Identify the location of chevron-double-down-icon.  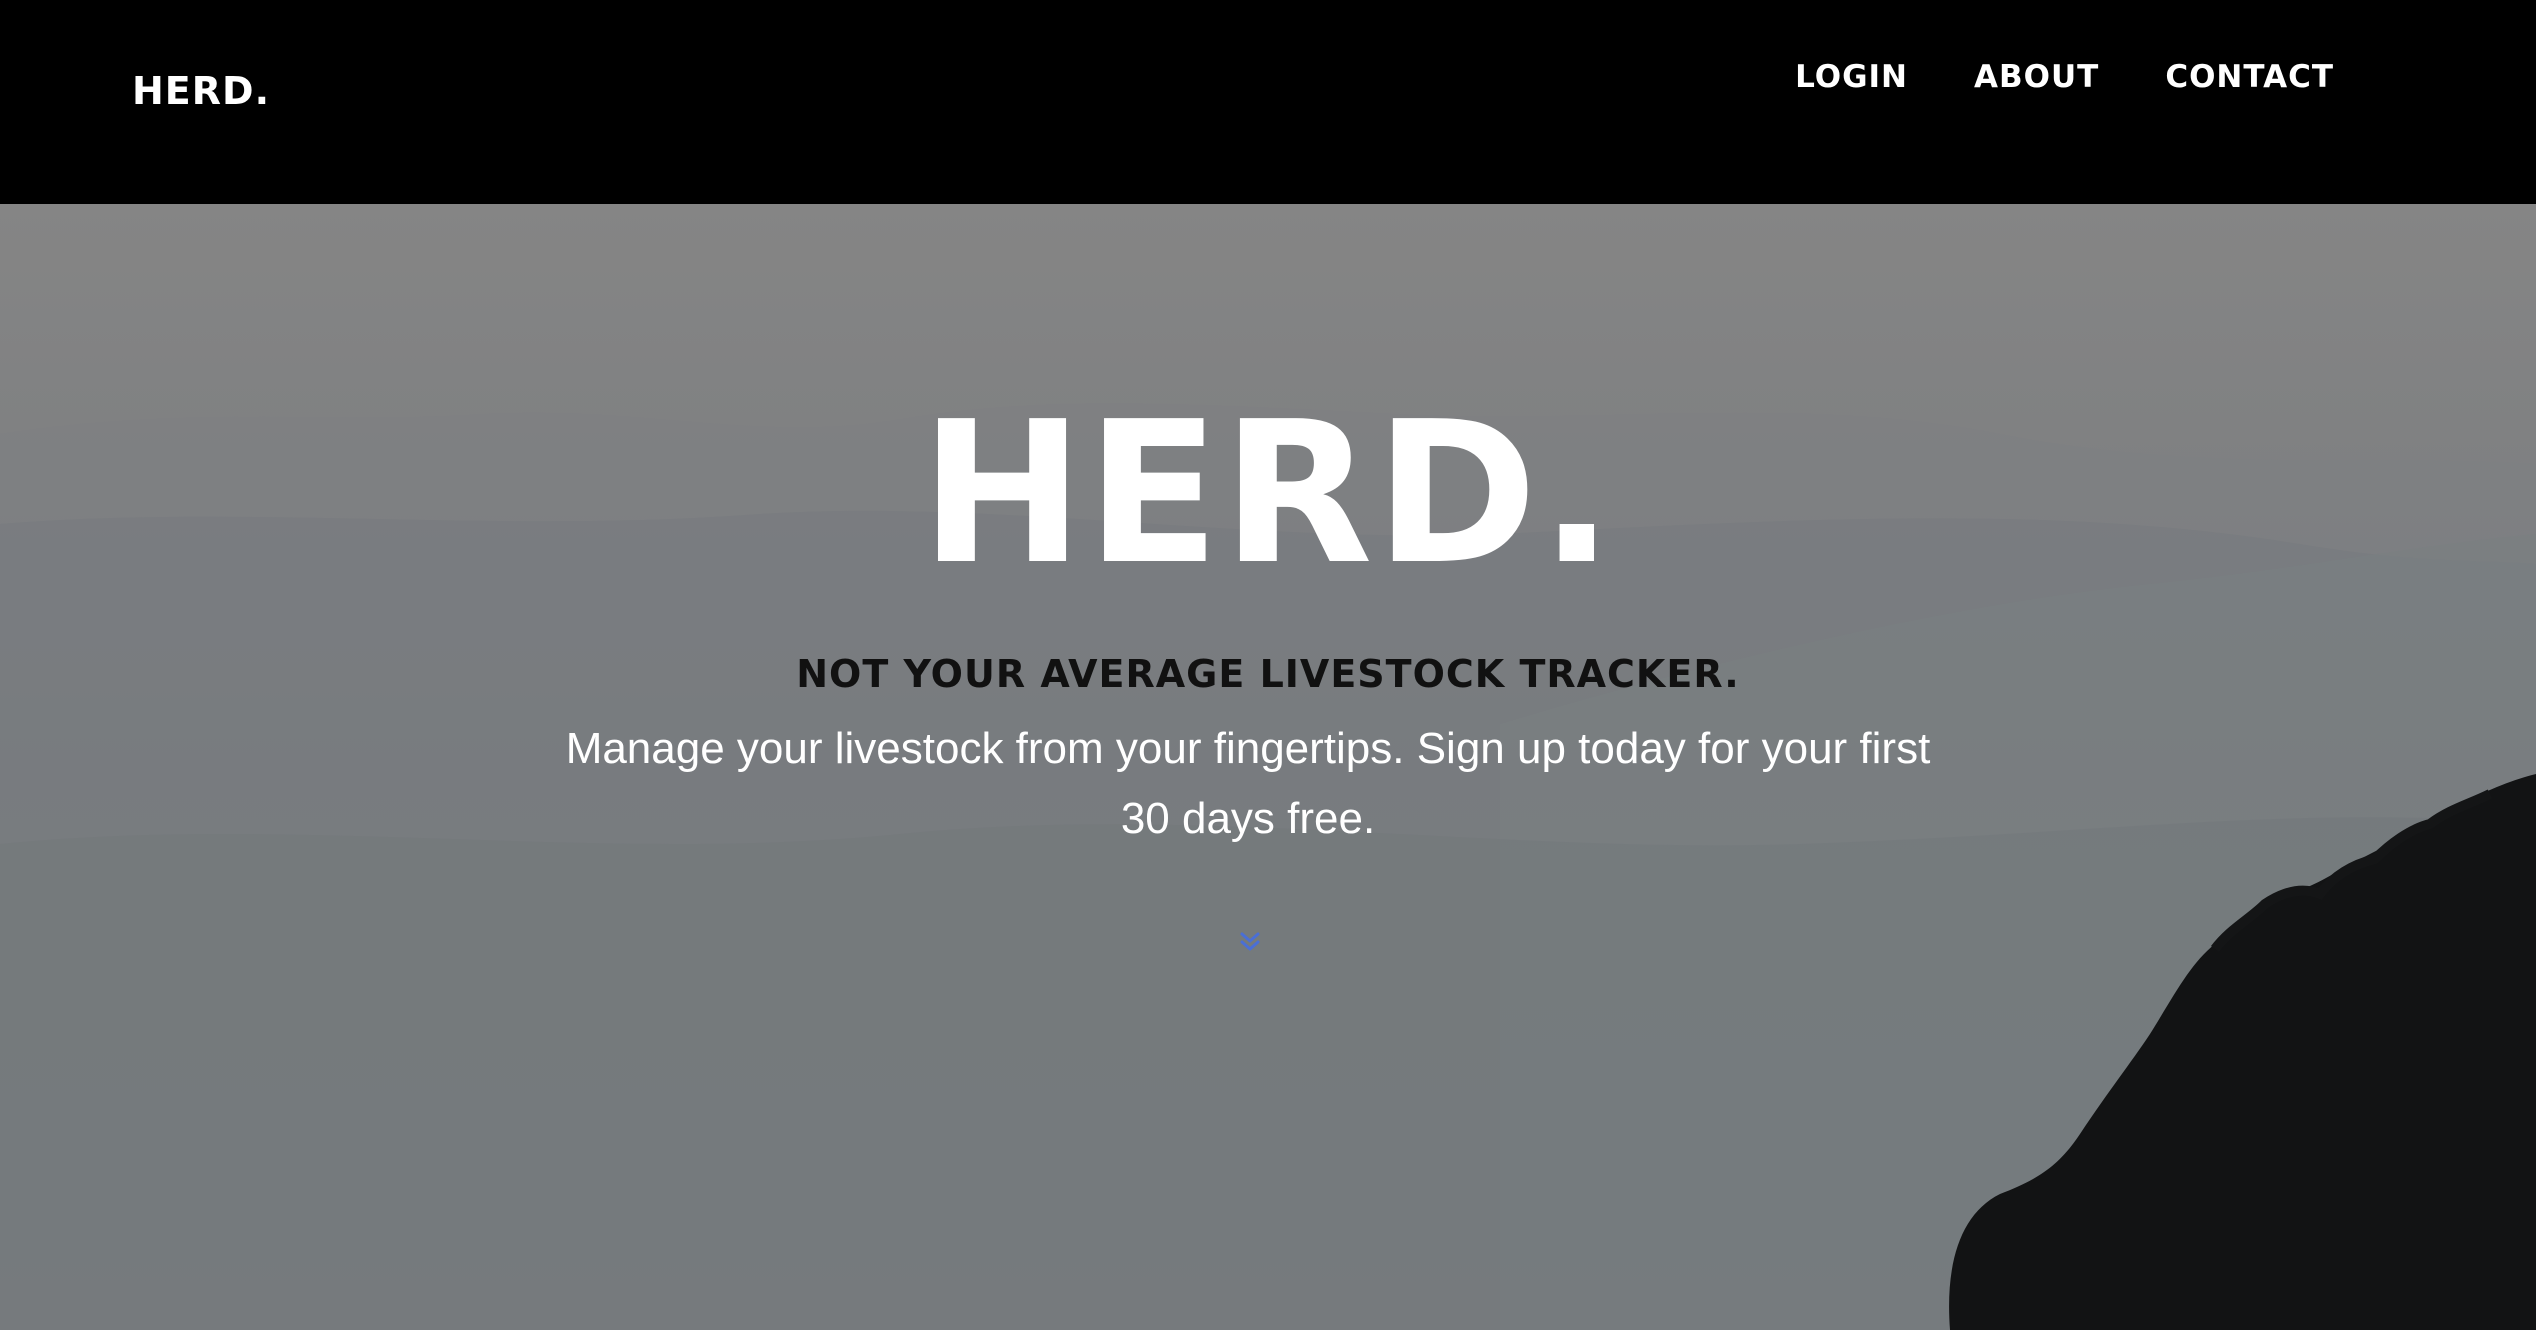
(1250, 941).